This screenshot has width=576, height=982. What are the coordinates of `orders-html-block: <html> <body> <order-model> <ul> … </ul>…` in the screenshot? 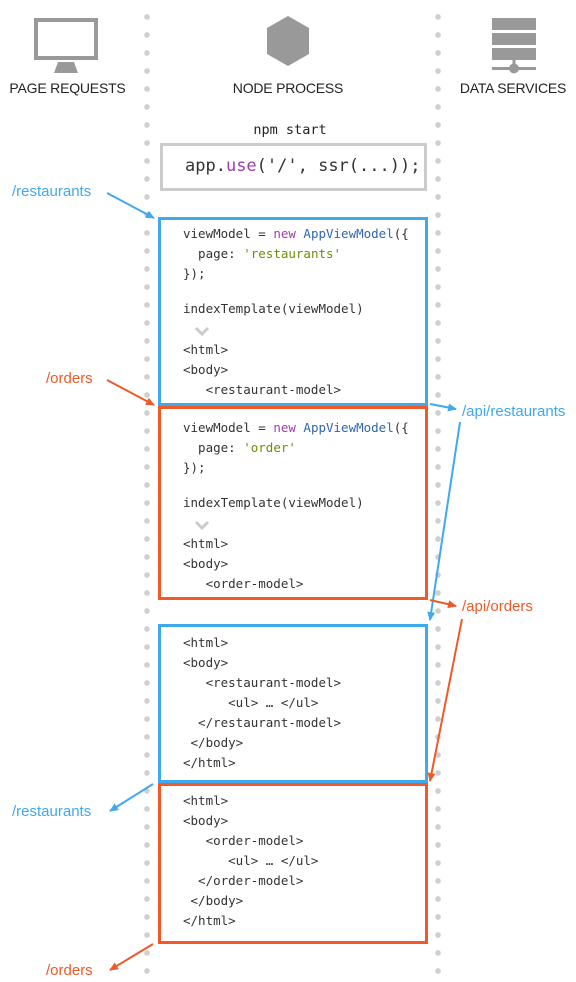 It's located at (293, 863).